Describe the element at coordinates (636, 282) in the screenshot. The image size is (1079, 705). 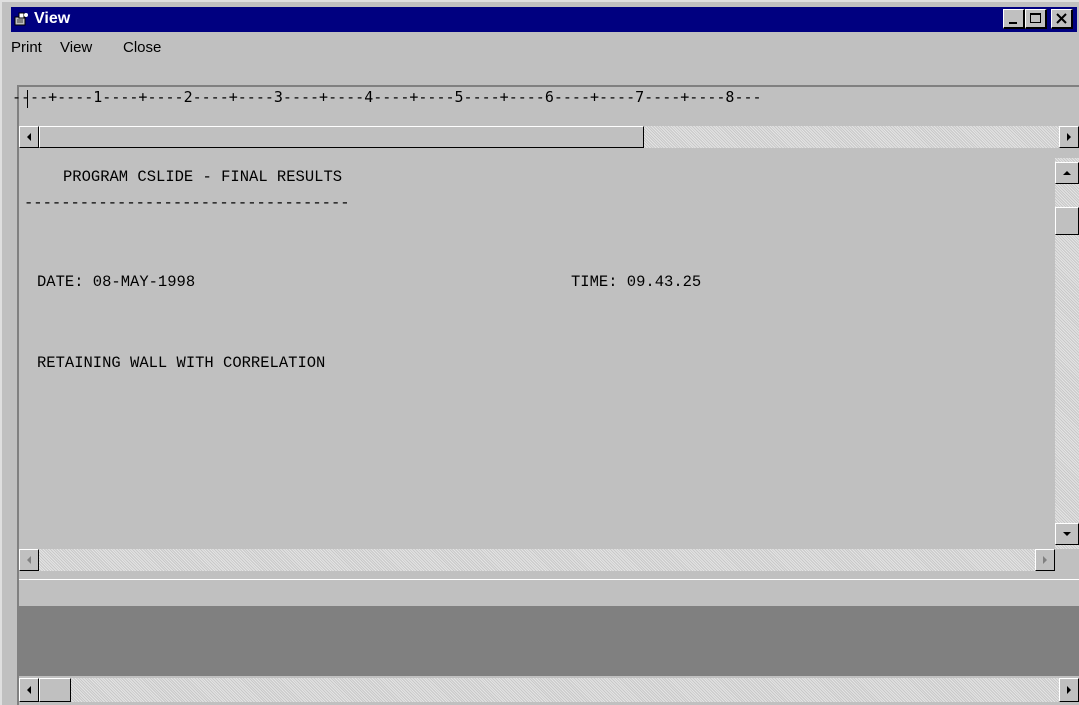
I see `report-time: TIME: 09.43.25` at that location.